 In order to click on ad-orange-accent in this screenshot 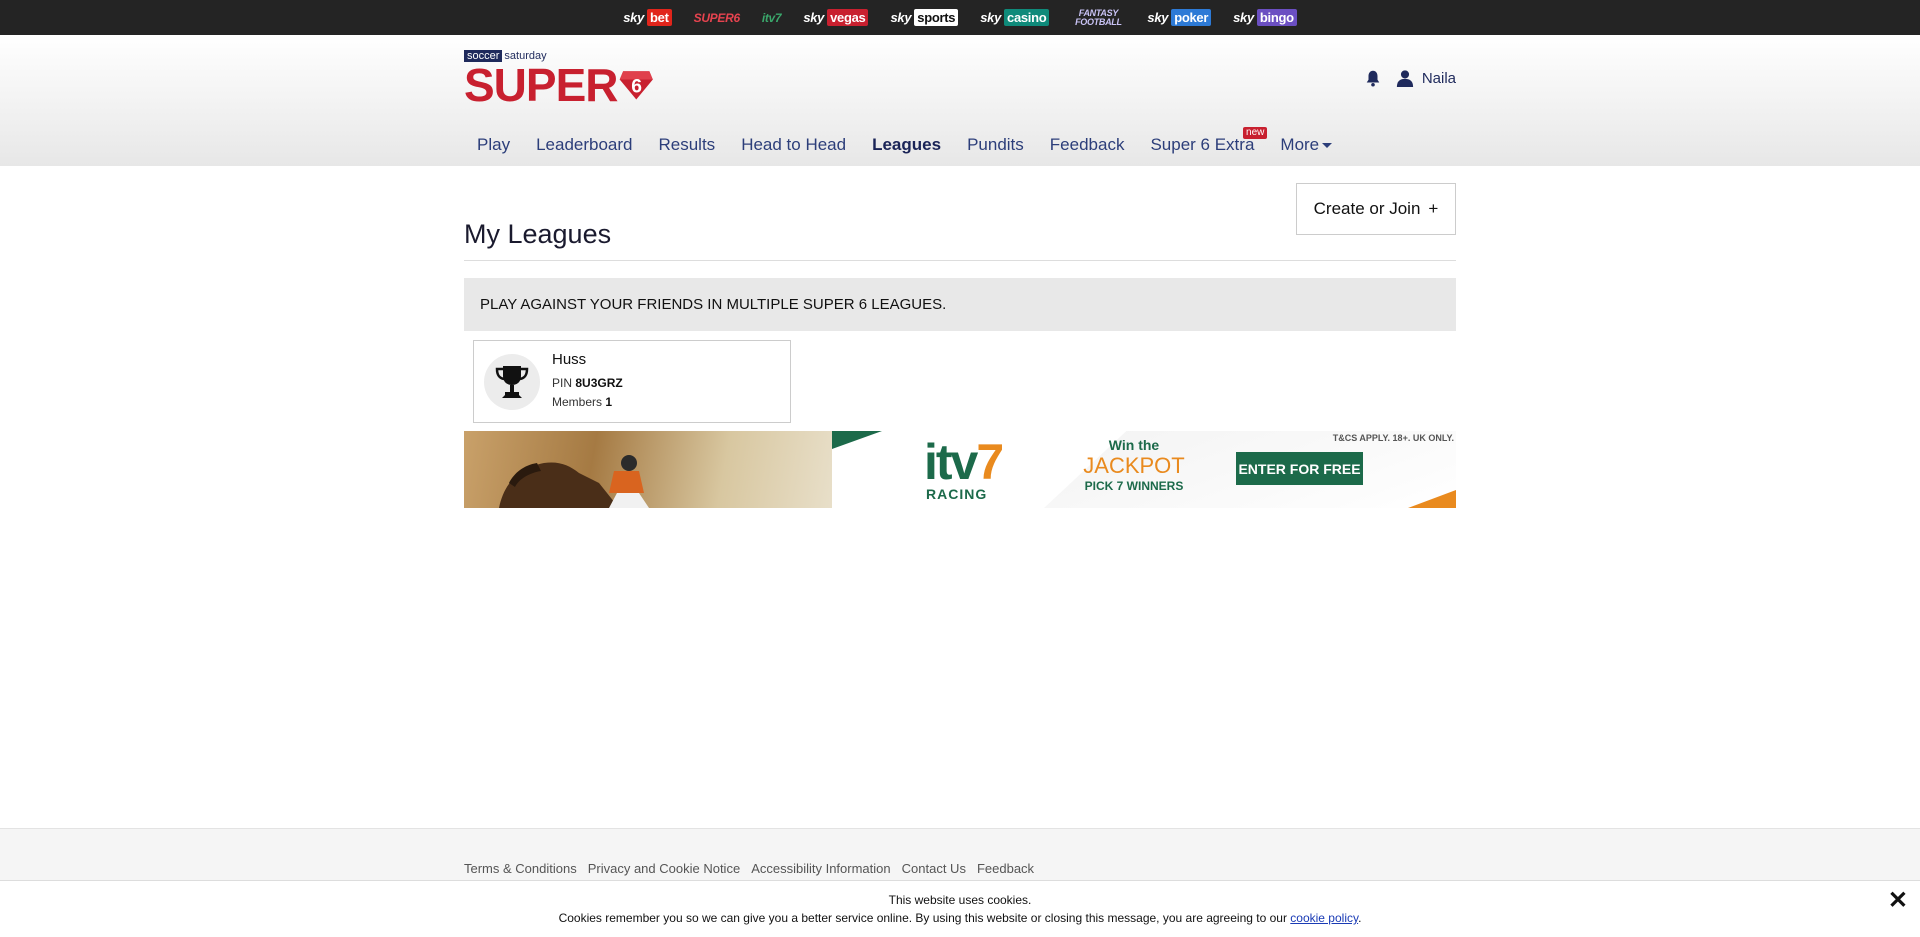, I will do `click(1432, 499)`.